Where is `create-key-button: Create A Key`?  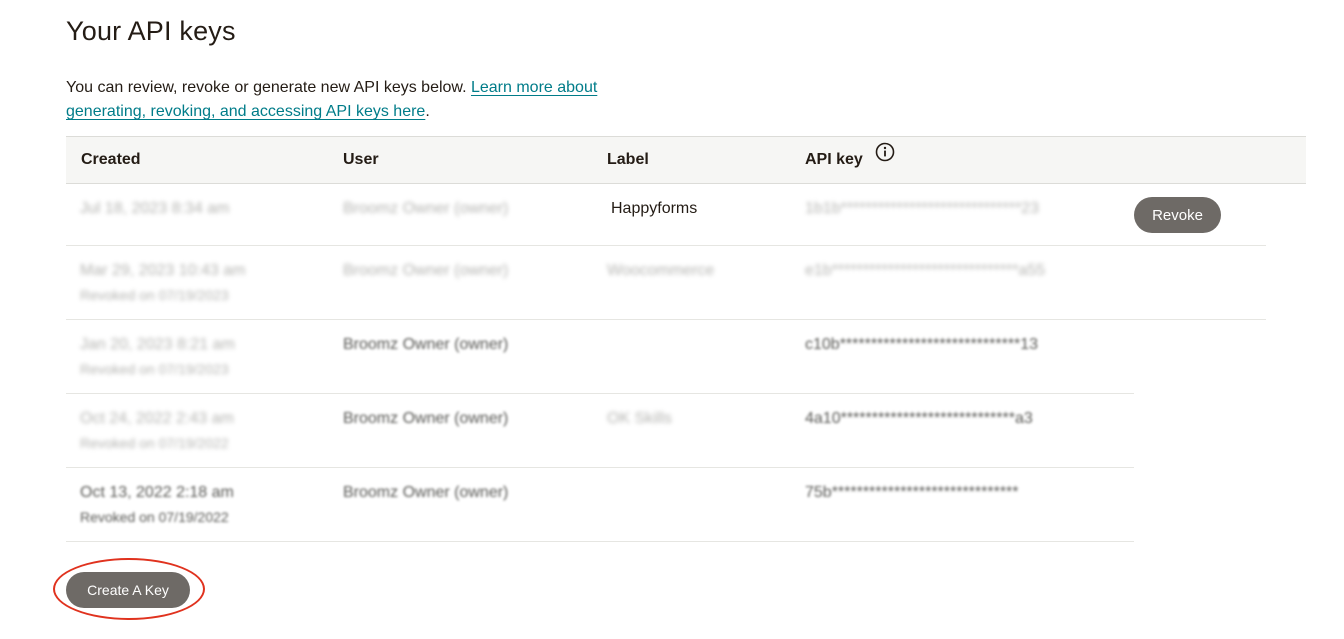
create-key-button: Create A Key is located at coordinates (128, 590).